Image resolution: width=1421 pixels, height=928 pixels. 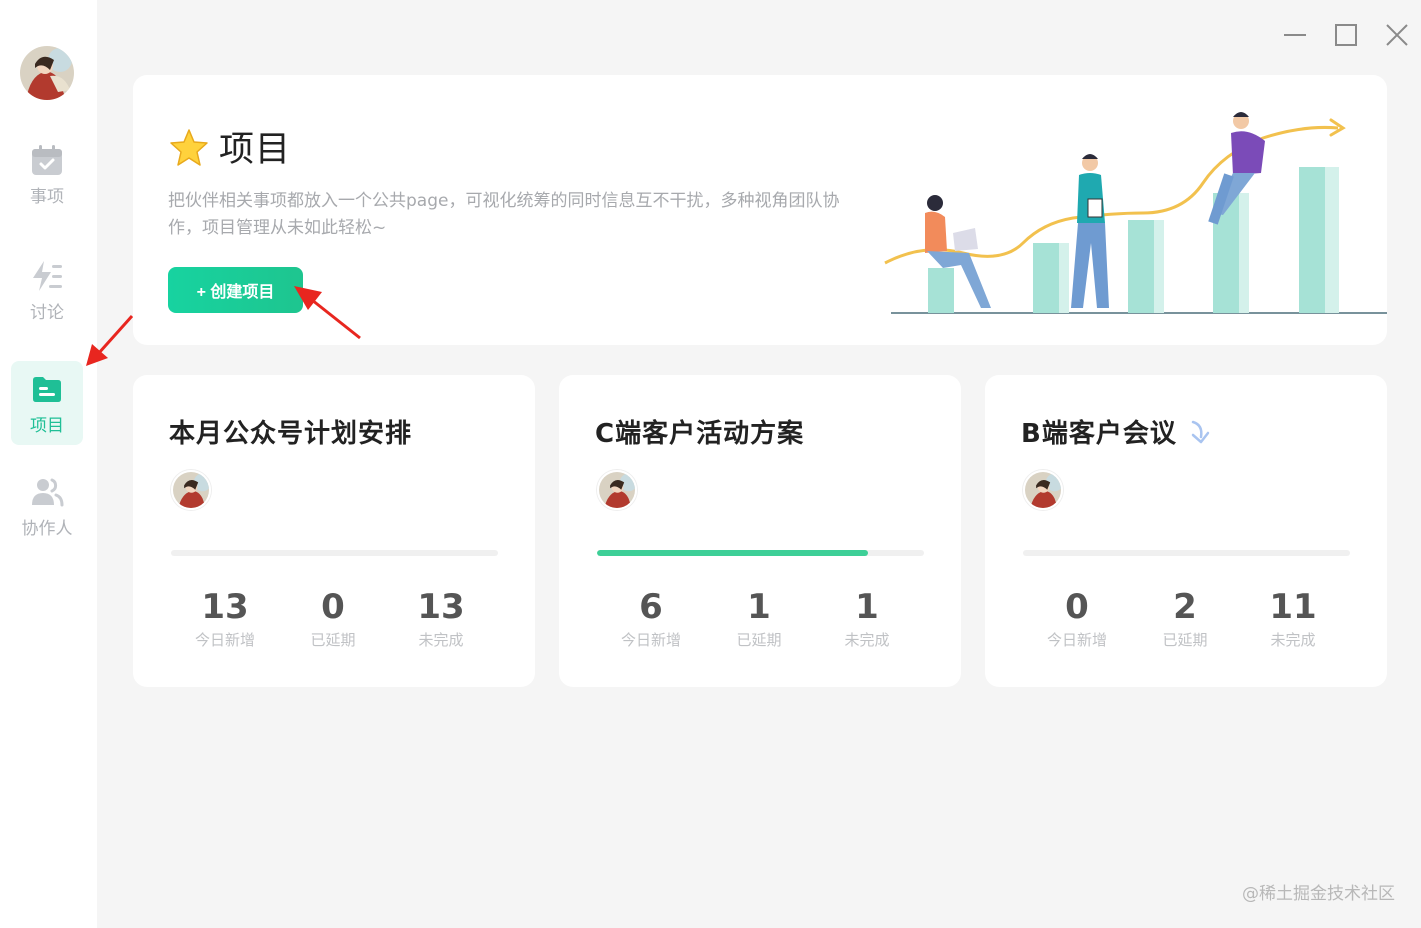 I want to click on stat-unfinished: 1 未完成, so click(x=867, y=618).